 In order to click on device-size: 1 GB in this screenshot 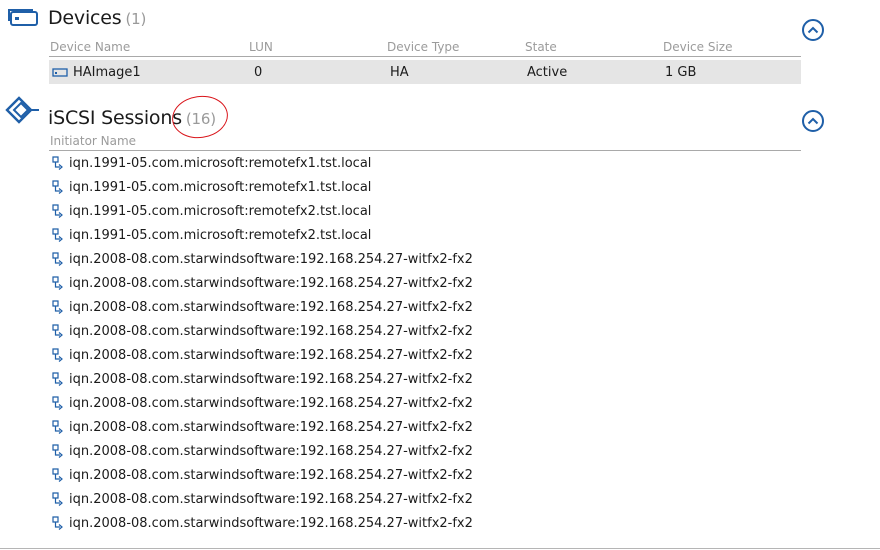, I will do `click(681, 72)`.